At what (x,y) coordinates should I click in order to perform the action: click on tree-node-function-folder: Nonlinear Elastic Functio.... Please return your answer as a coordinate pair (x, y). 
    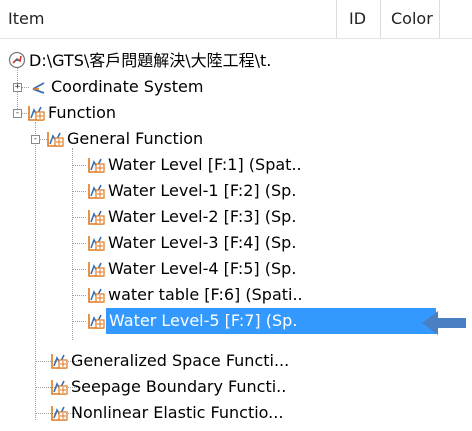
    Looking at the image, I should click on (170, 415).